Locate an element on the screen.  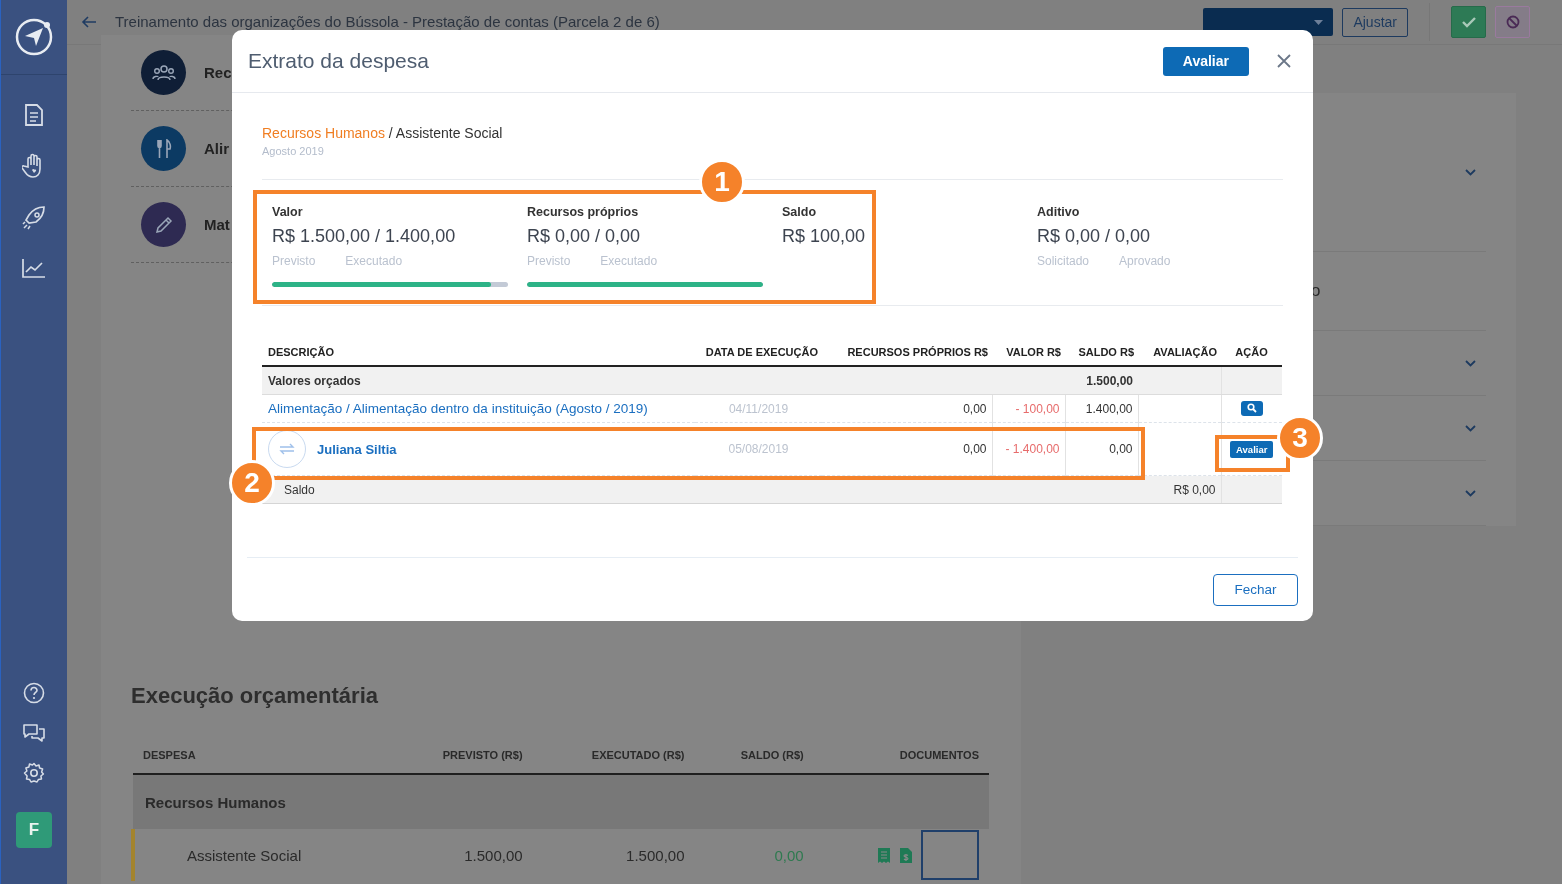
ban-icon is located at coordinates (1512, 22).